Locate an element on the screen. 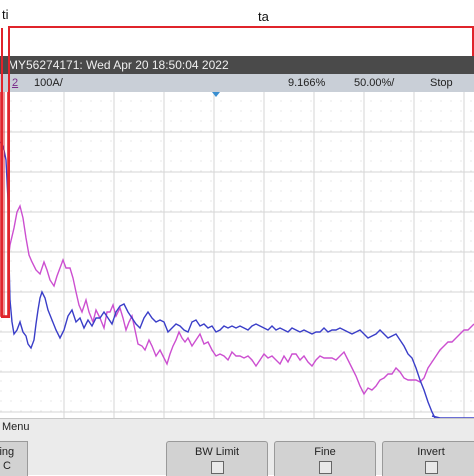 The width and height of the screenshot is (474, 476). coupling-label: ling is located at coordinates (7, 452).